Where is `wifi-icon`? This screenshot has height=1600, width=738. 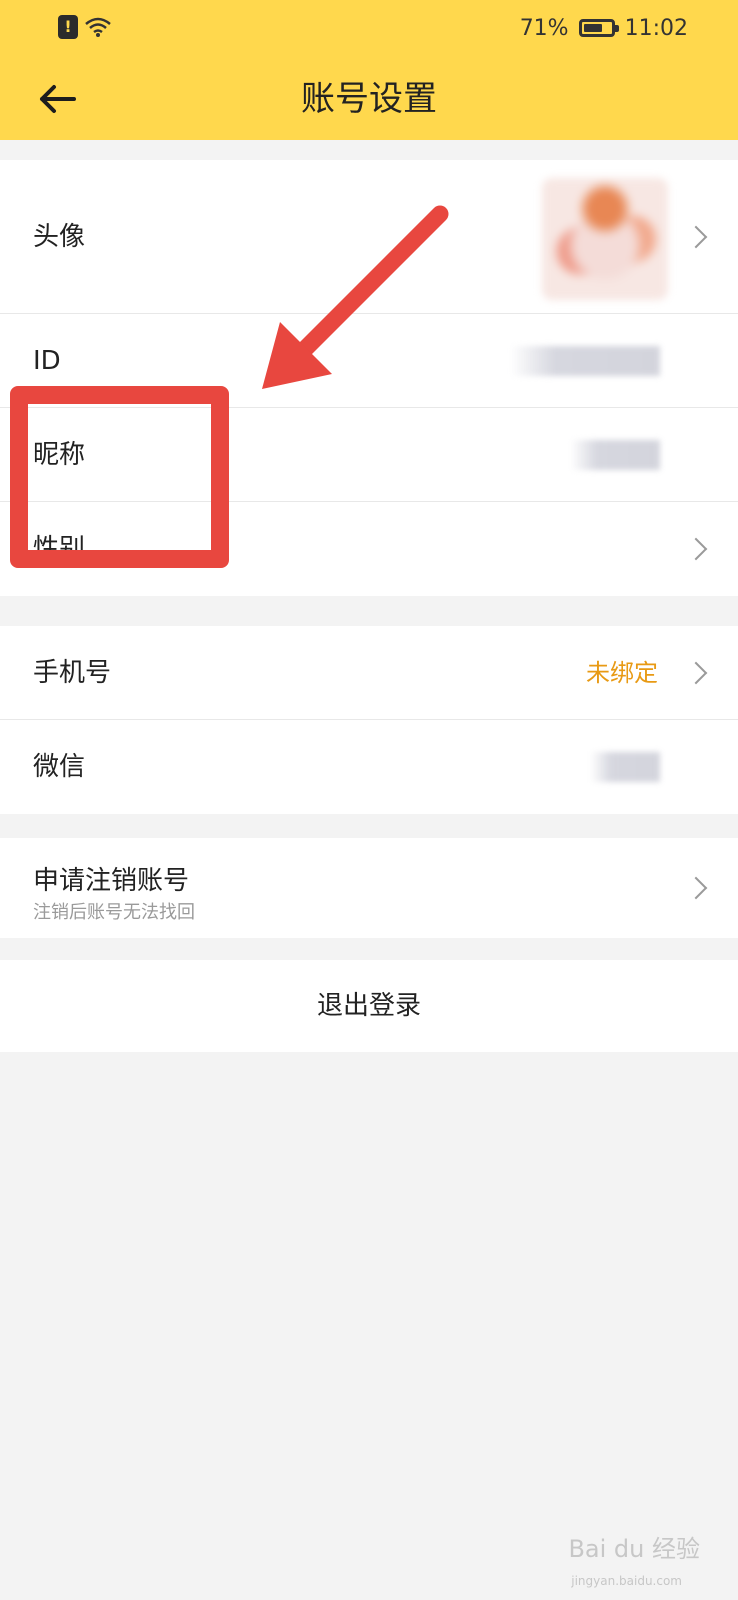 wifi-icon is located at coordinates (98, 27).